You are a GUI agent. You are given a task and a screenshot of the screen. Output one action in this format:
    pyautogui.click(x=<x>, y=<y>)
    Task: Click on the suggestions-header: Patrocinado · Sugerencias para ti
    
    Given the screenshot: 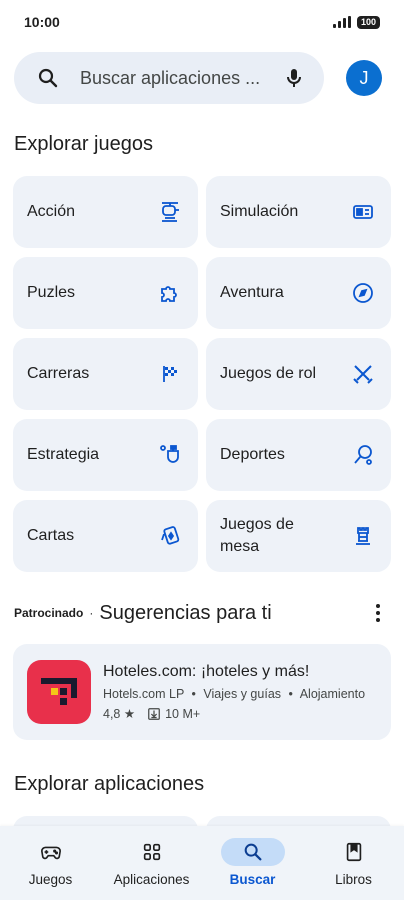 What is the action you would take?
    pyautogui.click(x=202, y=613)
    